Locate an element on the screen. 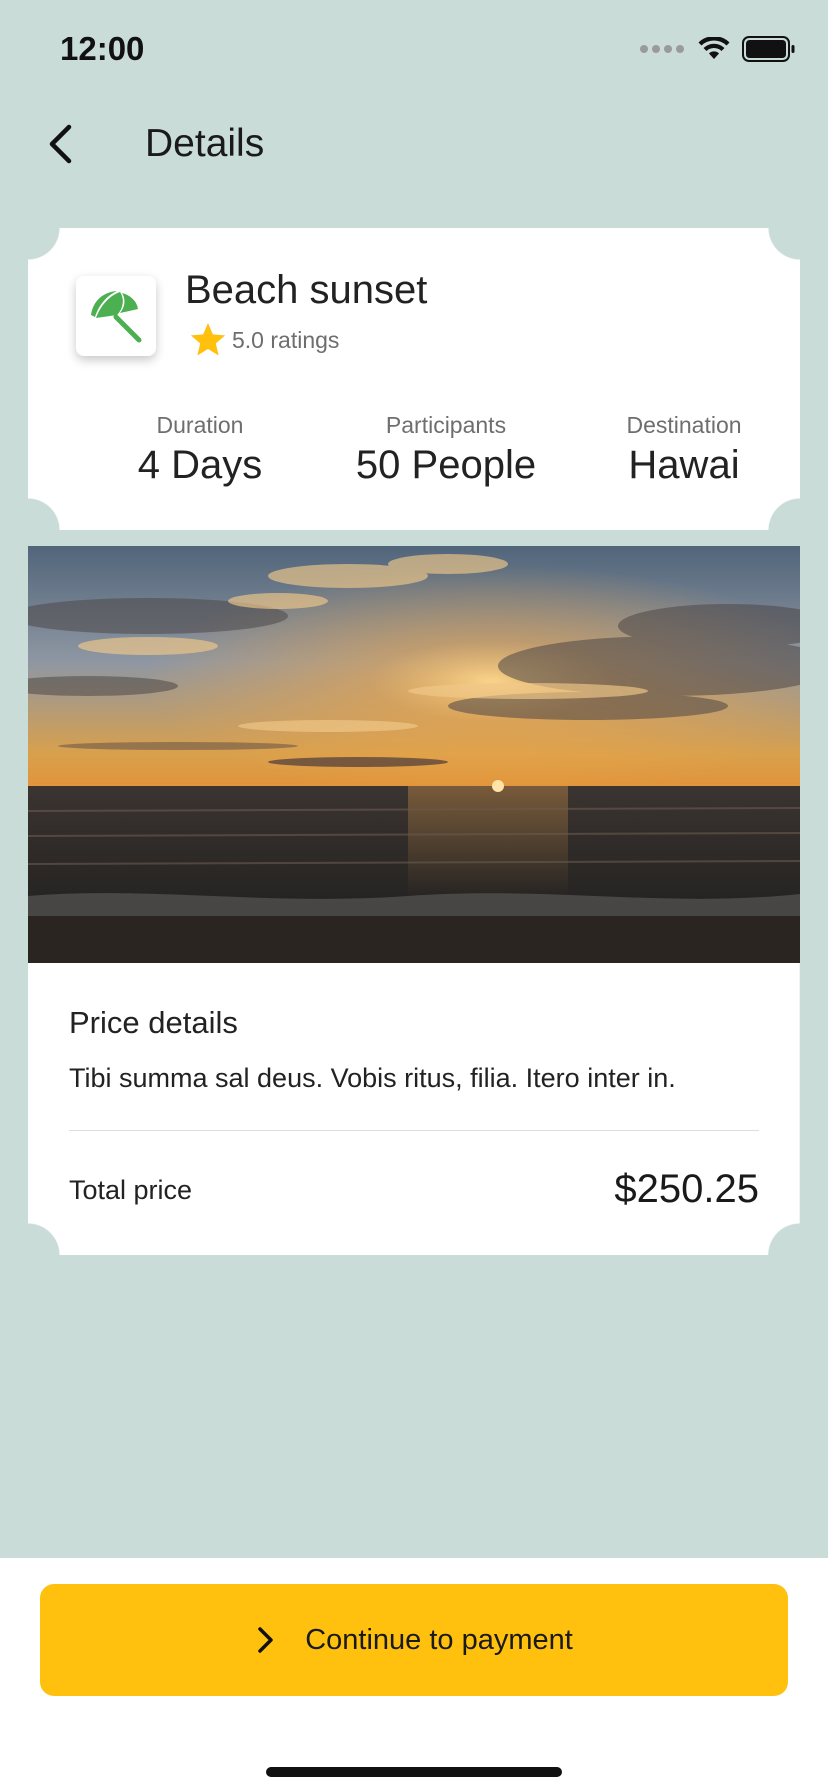  continue-to-payment-label: Continue to payment is located at coordinates (439, 1639).